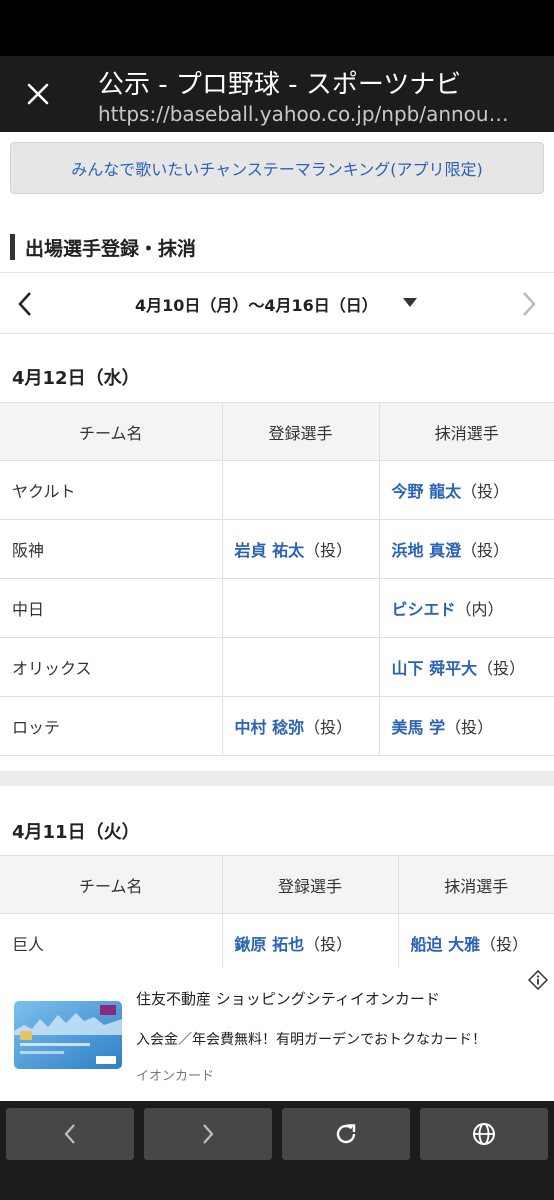 Image resolution: width=554 pixels, height=1200 pixels. I want to click on section-header: 出場選手登録・抹消, so click(277, 245).